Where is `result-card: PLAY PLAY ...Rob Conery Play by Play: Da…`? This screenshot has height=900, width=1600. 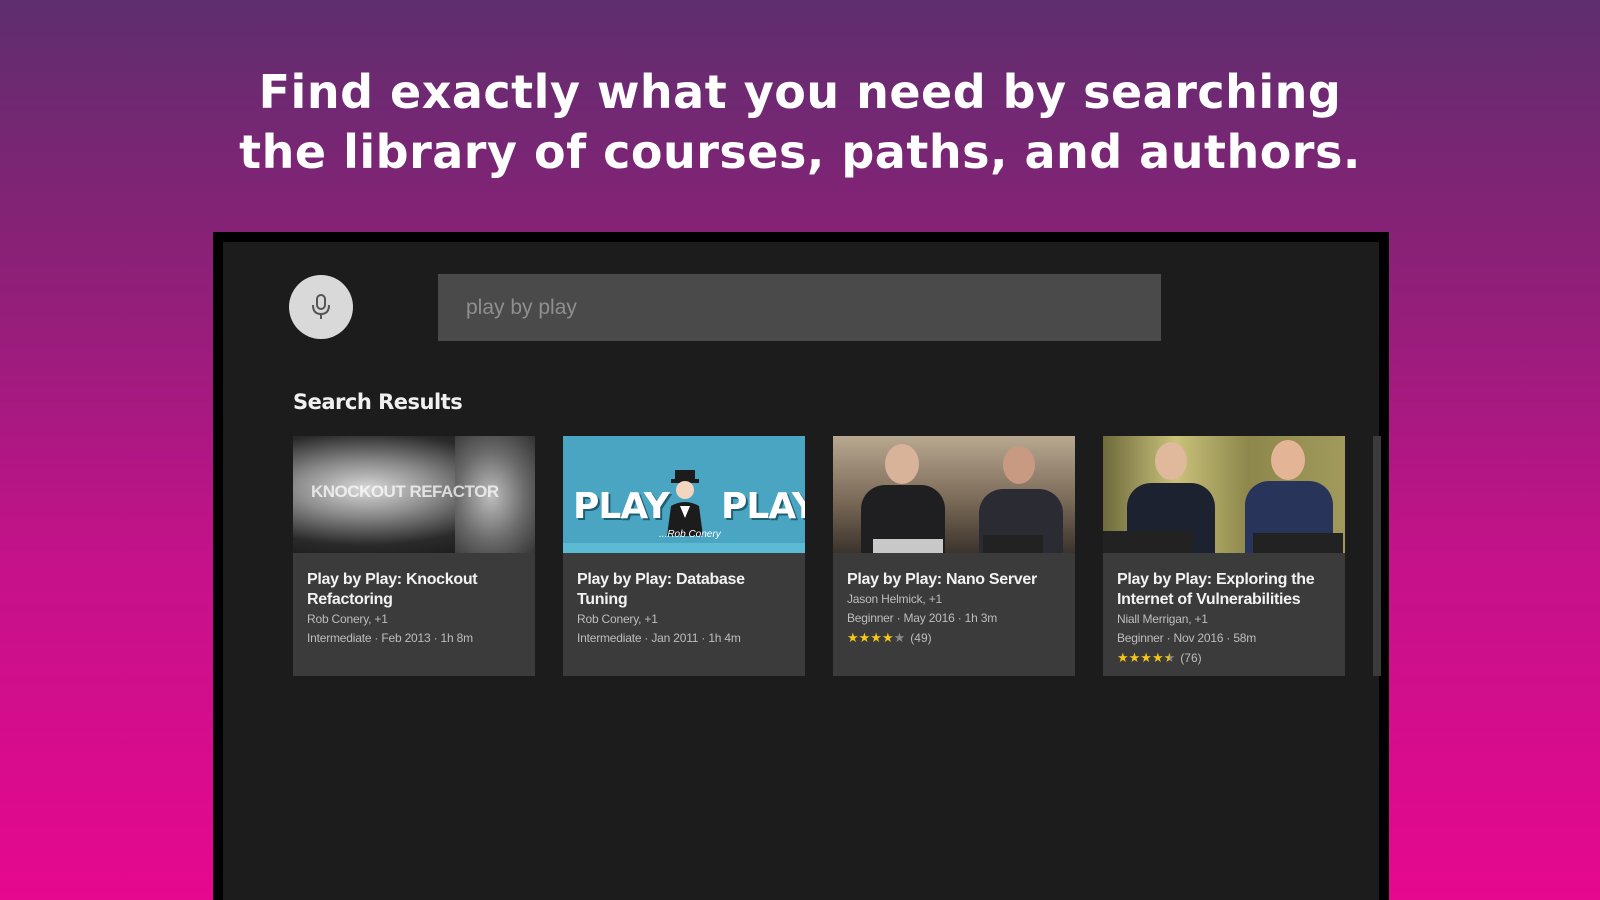
result-card: PLAY PLAY ...Rob Conery Play by Play: Da… is located at coordinates (684, 556).